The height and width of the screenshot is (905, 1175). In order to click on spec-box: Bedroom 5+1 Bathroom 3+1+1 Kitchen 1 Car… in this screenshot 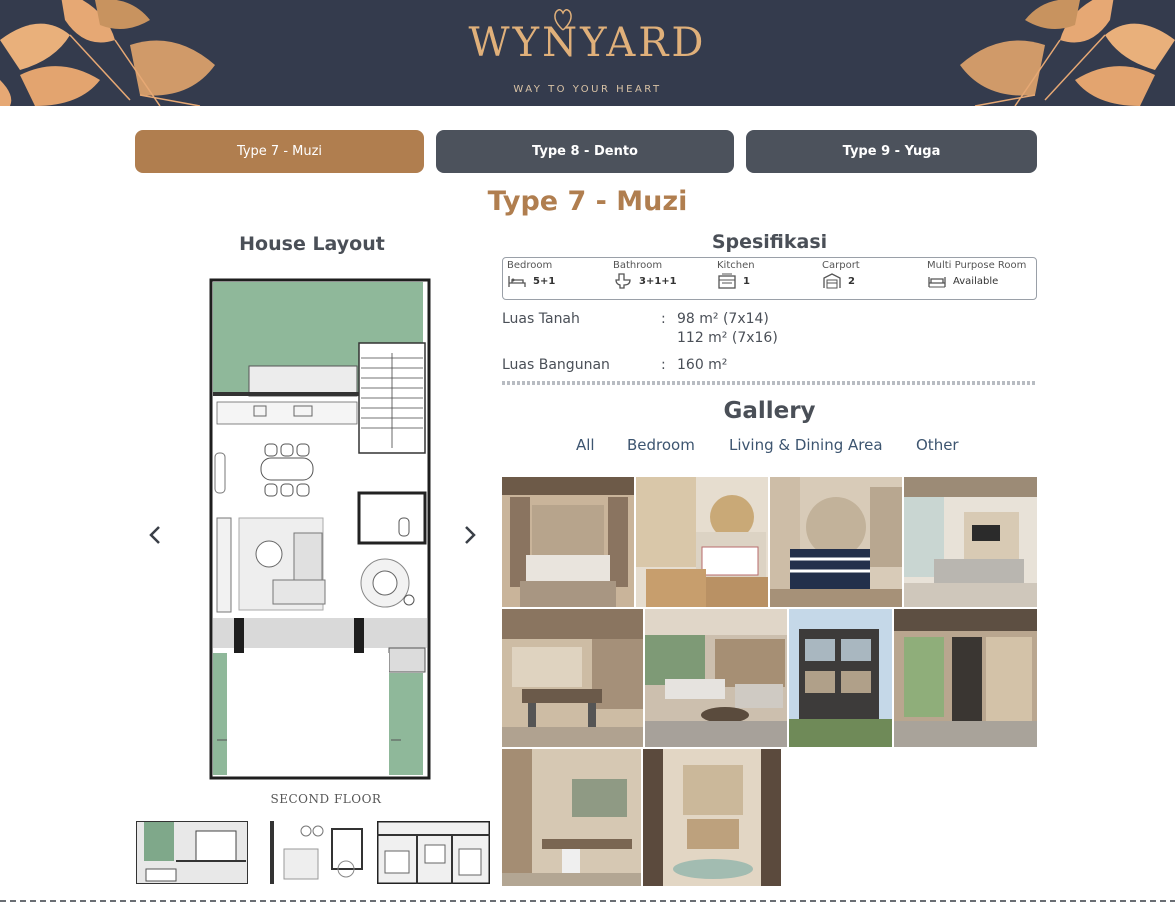, I will do `click(769, 278)`.